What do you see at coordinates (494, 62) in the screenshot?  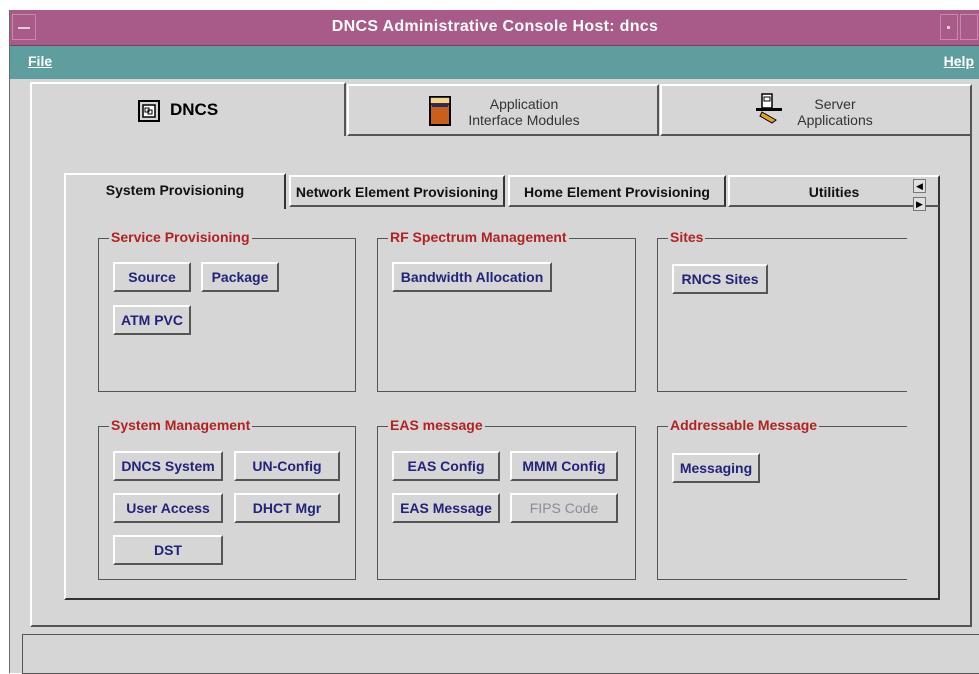 I see `menu-bar: File Help` at bounding box center [494, 62].